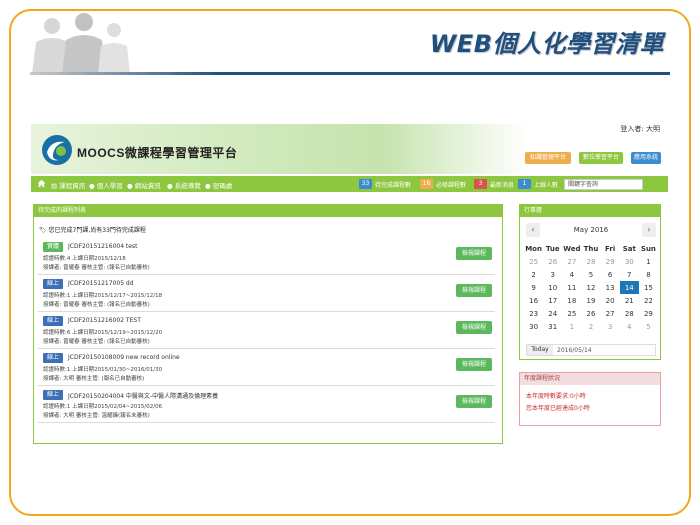 The image size is (700, 525). What do you see at coordinates (552, 326) in the screenshot?
I see `calendar-day: 31` at bounding box center [552, 326].